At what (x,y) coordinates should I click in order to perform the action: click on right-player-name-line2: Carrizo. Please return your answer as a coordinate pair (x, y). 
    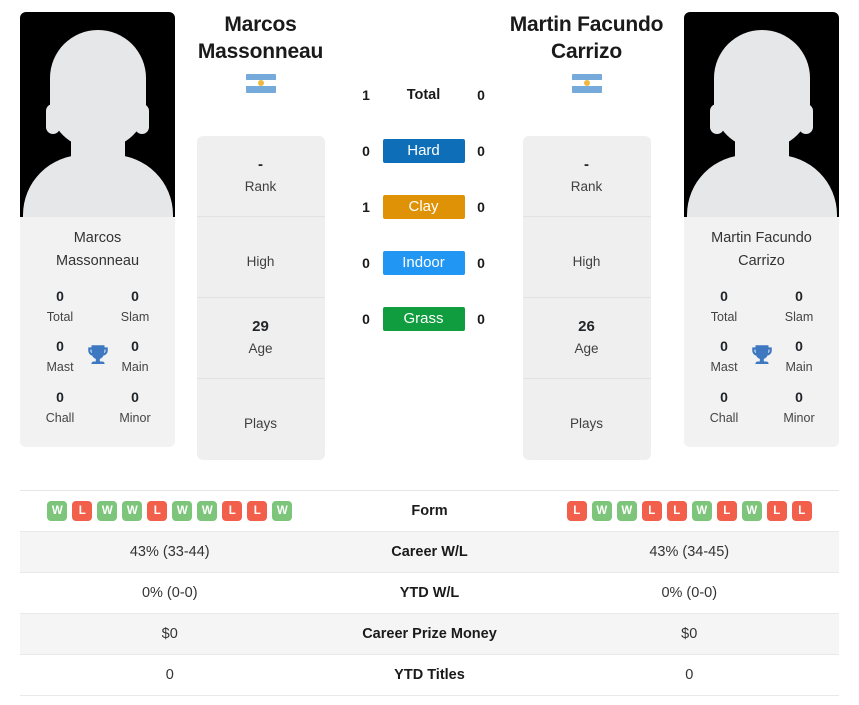
    Looking at the image, I should click on (586, 51).